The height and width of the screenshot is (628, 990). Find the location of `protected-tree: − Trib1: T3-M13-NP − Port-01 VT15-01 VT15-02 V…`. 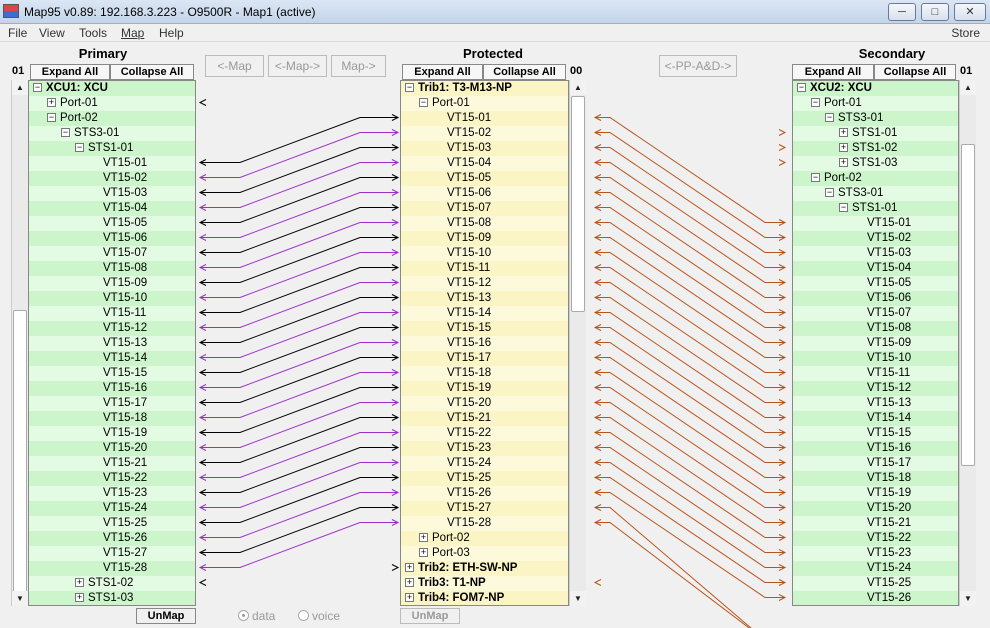

protected-tree: − Trib1: T3-M13-NP − Port-01 VT15-01 VT15-02 V… is located at coordinates (484, 343).